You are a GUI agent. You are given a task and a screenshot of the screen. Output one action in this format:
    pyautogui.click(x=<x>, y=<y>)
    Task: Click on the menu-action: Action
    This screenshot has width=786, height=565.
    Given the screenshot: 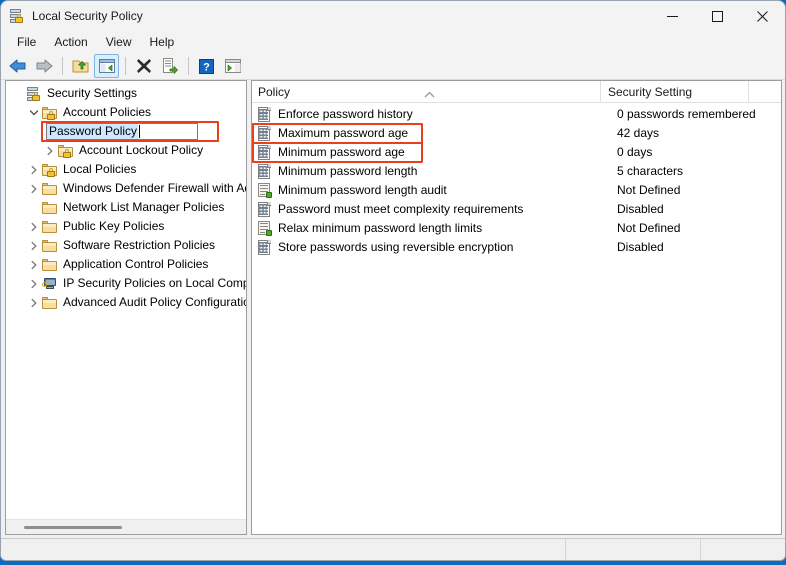 What is the action you would take?
    pyautogui.click(x=70, y=42)
    